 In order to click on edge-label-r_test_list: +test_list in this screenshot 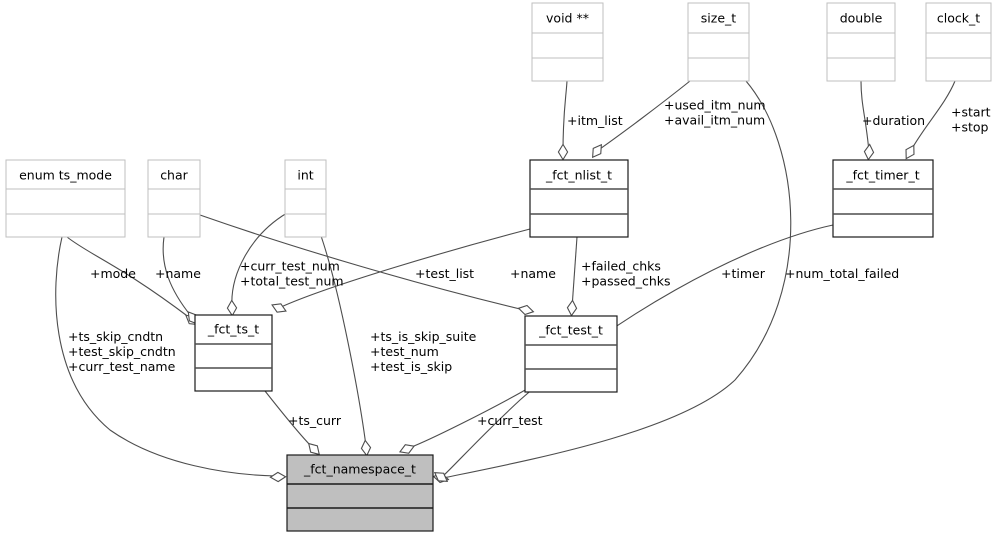, I will do `click(444, 273)`.